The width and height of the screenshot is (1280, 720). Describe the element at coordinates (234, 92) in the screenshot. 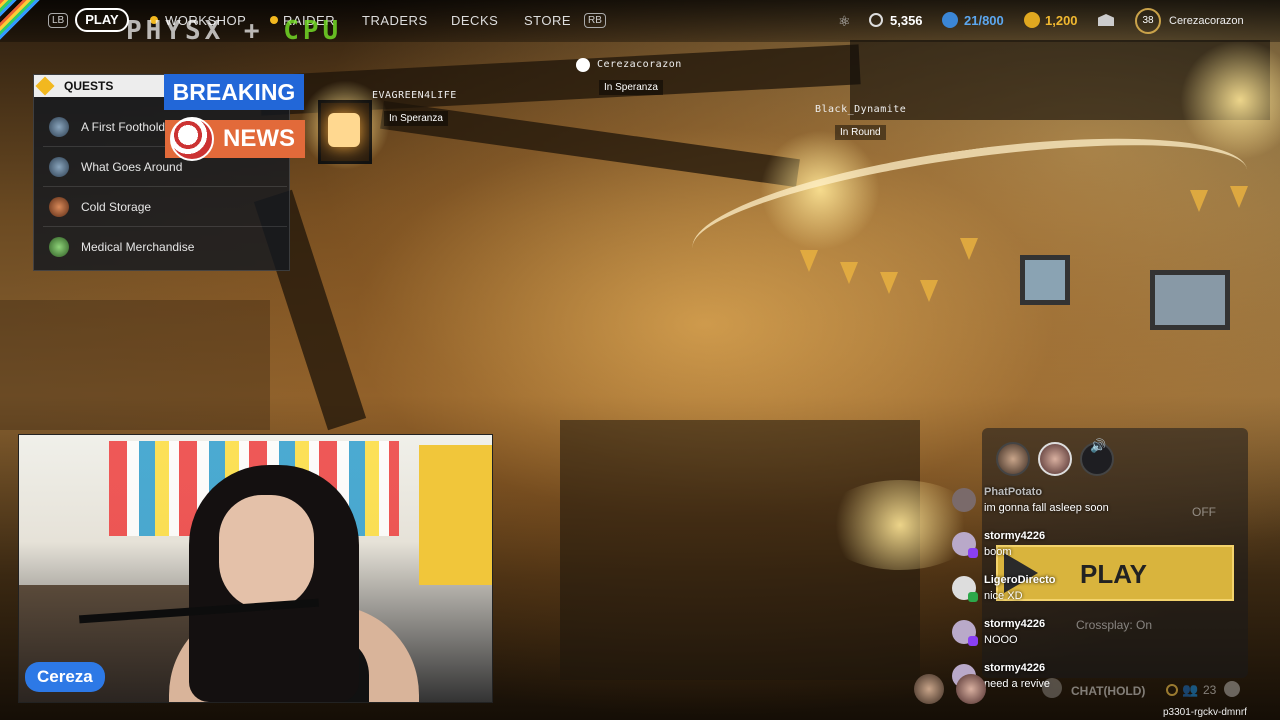

I see `breaking-banner: BREAKING` at that location.